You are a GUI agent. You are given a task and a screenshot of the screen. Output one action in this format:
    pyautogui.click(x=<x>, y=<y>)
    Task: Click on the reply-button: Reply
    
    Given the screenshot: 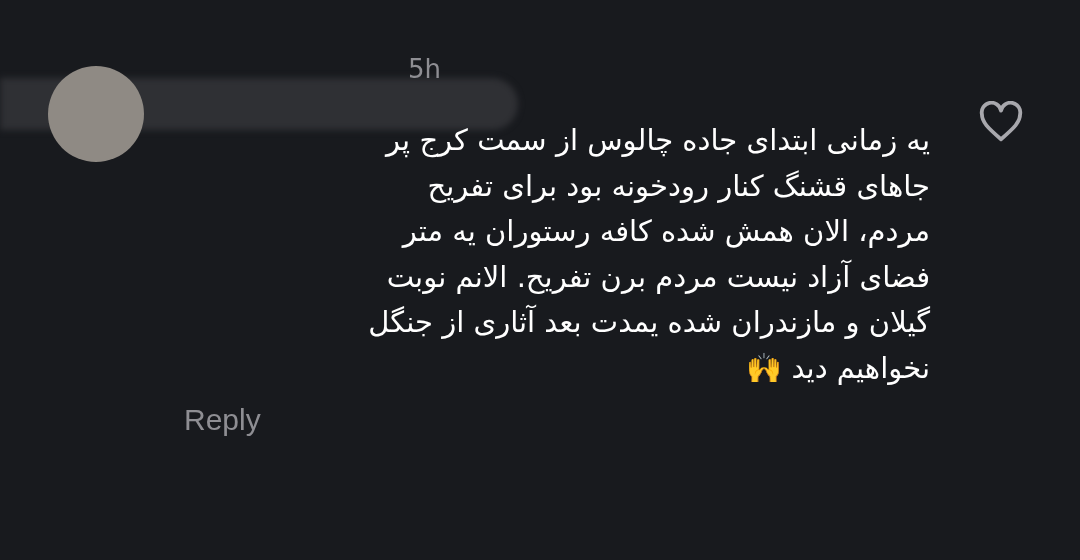 What is the action you would take?
    pyautogui.click(x=222, y=419)
    